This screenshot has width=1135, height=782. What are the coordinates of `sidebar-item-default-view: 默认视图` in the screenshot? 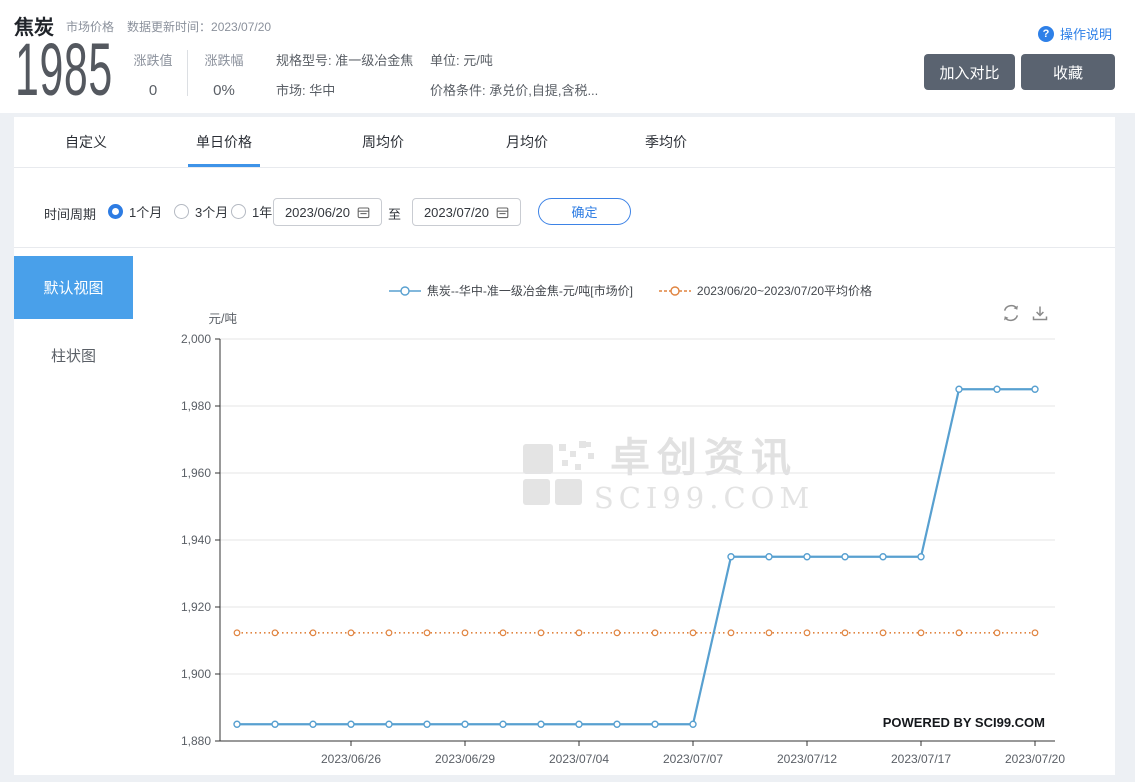 It's located at (73, 287).